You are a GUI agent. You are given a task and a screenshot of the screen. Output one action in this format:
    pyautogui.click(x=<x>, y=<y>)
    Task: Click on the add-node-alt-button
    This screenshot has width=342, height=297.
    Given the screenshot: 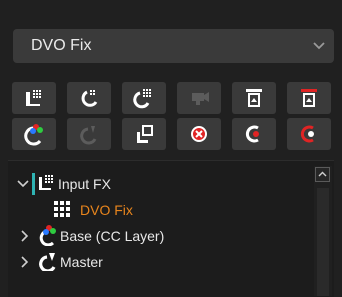 What is the action you would take?
    pyautogui.click(x=89, y=98)
    